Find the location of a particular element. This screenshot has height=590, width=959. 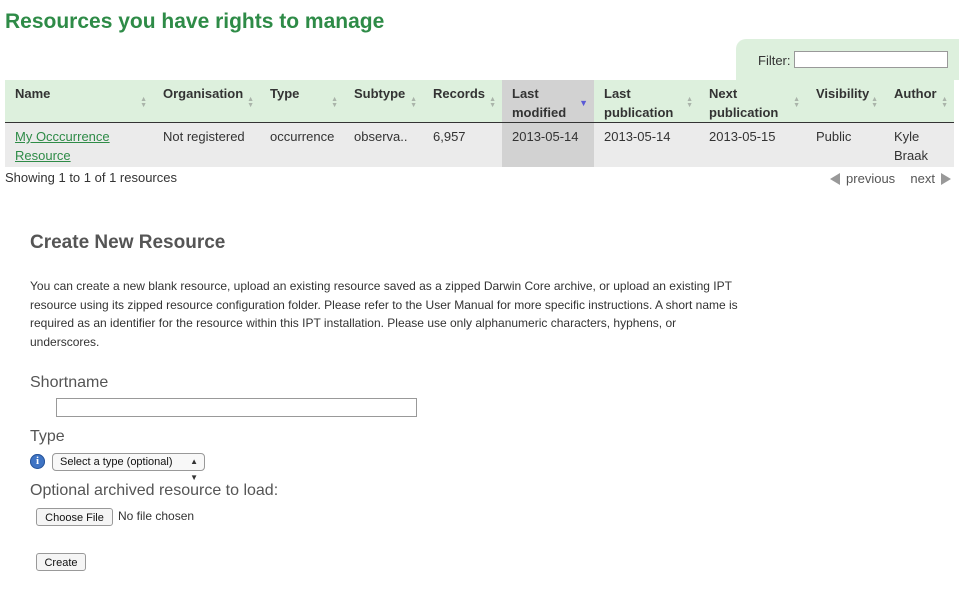

resource-link-text: Resource is located at coordinates (43, 155).